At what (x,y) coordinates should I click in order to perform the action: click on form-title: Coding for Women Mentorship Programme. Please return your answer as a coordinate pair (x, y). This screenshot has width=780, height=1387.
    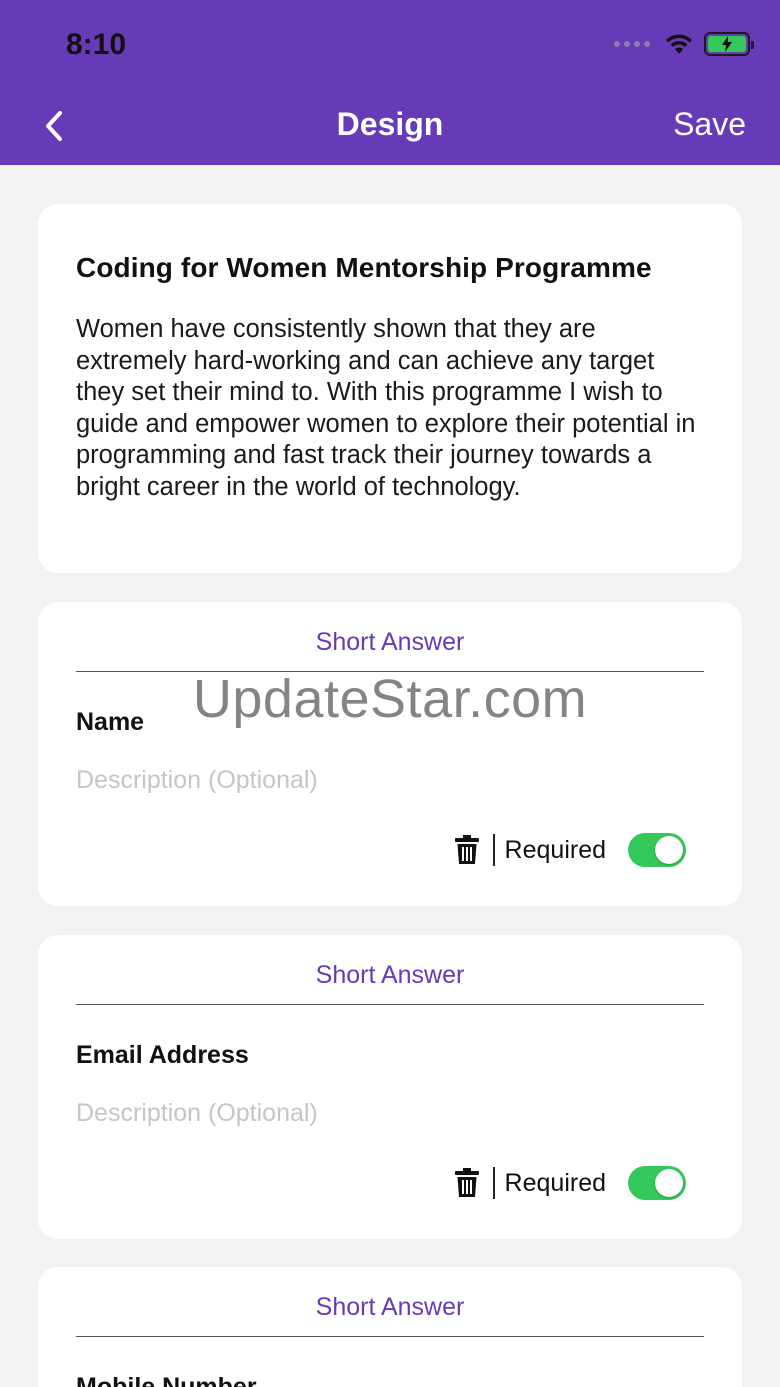
    Looking at the image, I should click on (390, 268).